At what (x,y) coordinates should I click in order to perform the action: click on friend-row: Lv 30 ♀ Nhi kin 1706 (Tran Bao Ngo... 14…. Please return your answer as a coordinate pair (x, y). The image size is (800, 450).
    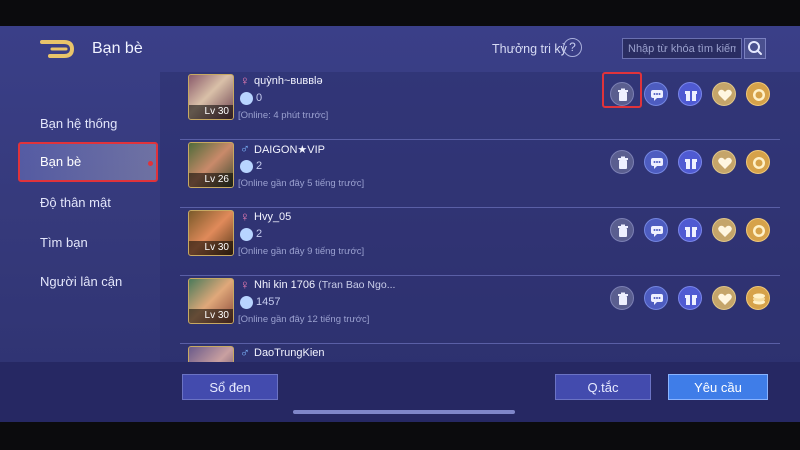
    Looking at the image, I should click on (480, 310).